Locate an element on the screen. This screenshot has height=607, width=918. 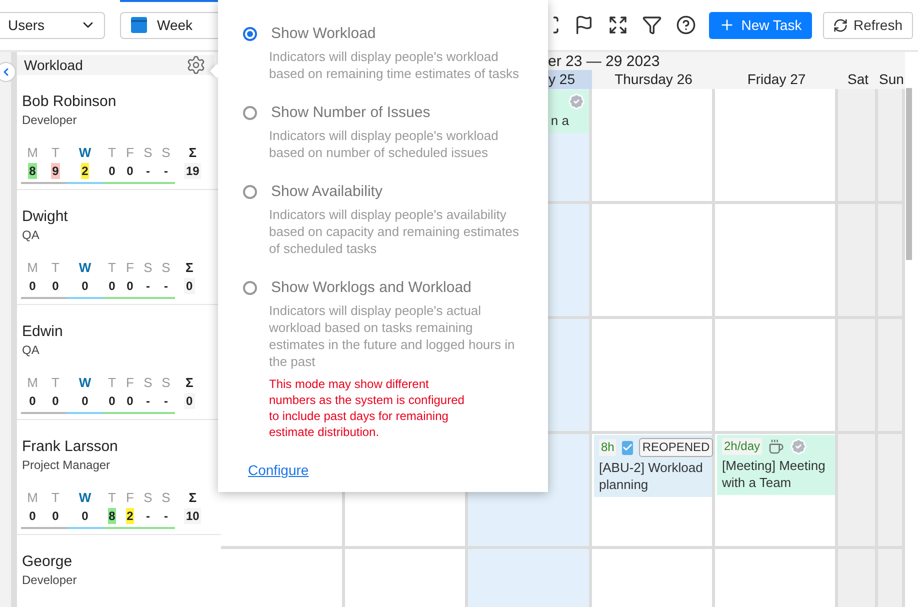
option-description: Indicators will display people's availability based on capacity and remaining estimates of scheduled tasks is located at coordinates (394, 231).